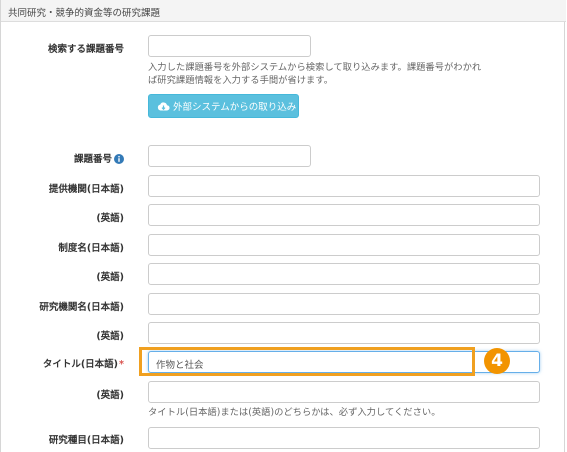  I want to click on institution-en-input, so click(344, 333).